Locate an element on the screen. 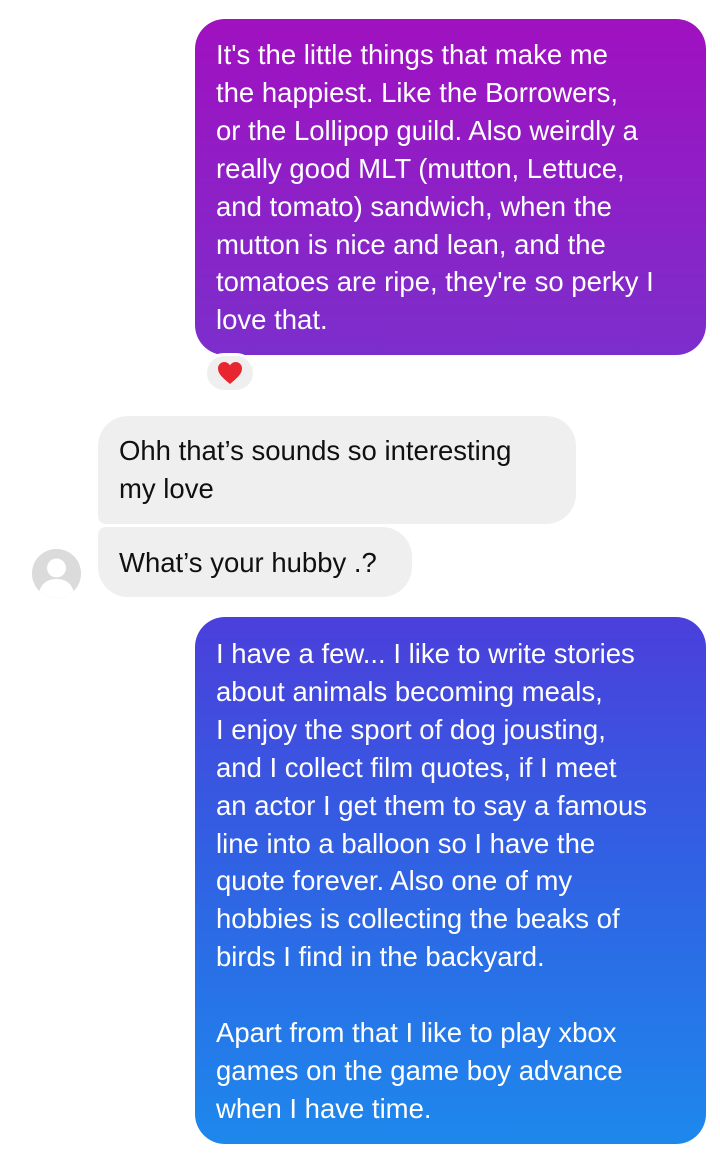  incoming-message-bubble: What’s your hubby .? is located at coordinates (255, 562).